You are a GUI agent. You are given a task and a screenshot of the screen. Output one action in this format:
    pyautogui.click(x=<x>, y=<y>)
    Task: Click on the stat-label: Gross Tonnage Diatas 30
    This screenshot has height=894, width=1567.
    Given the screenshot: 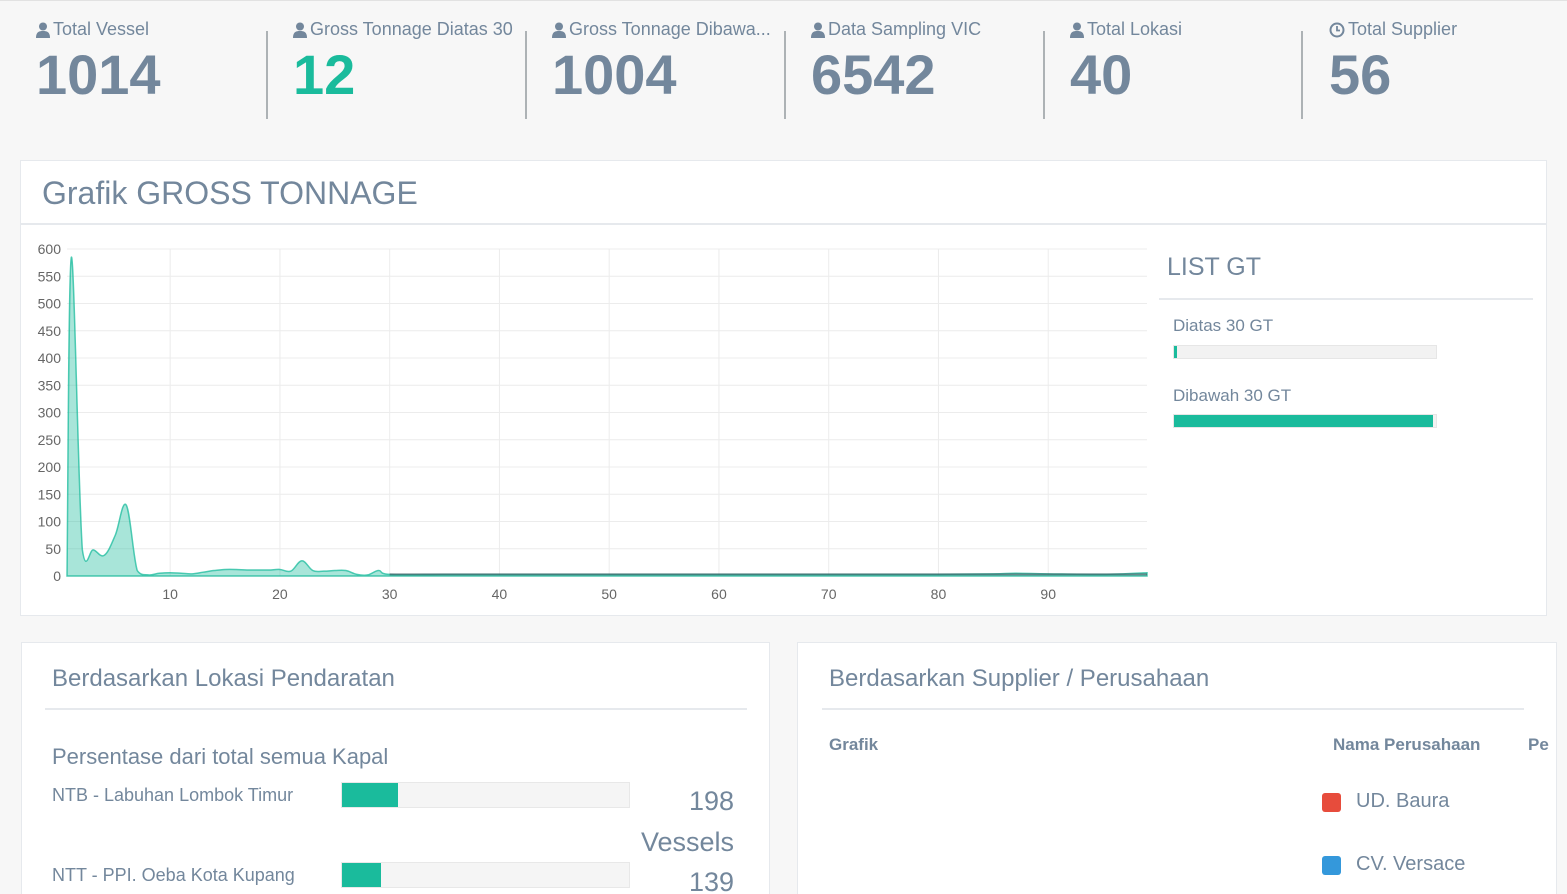 What is the action you would take?
    pyautogui.click(x=411, y=29)
    